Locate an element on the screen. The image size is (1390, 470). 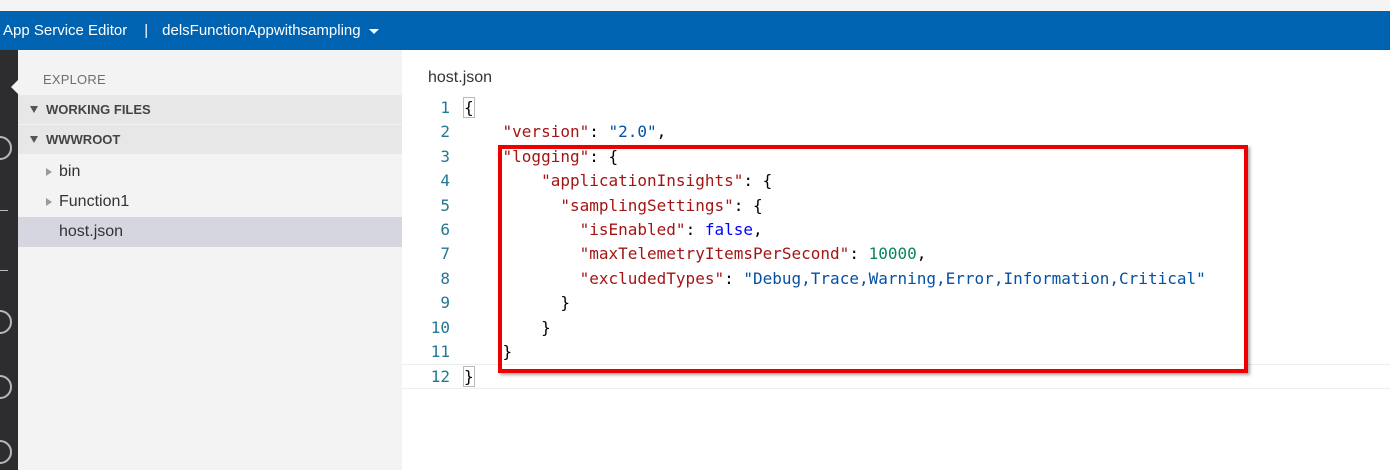
working-files-label: WORKING FILES is located at coordinates (98, 109).